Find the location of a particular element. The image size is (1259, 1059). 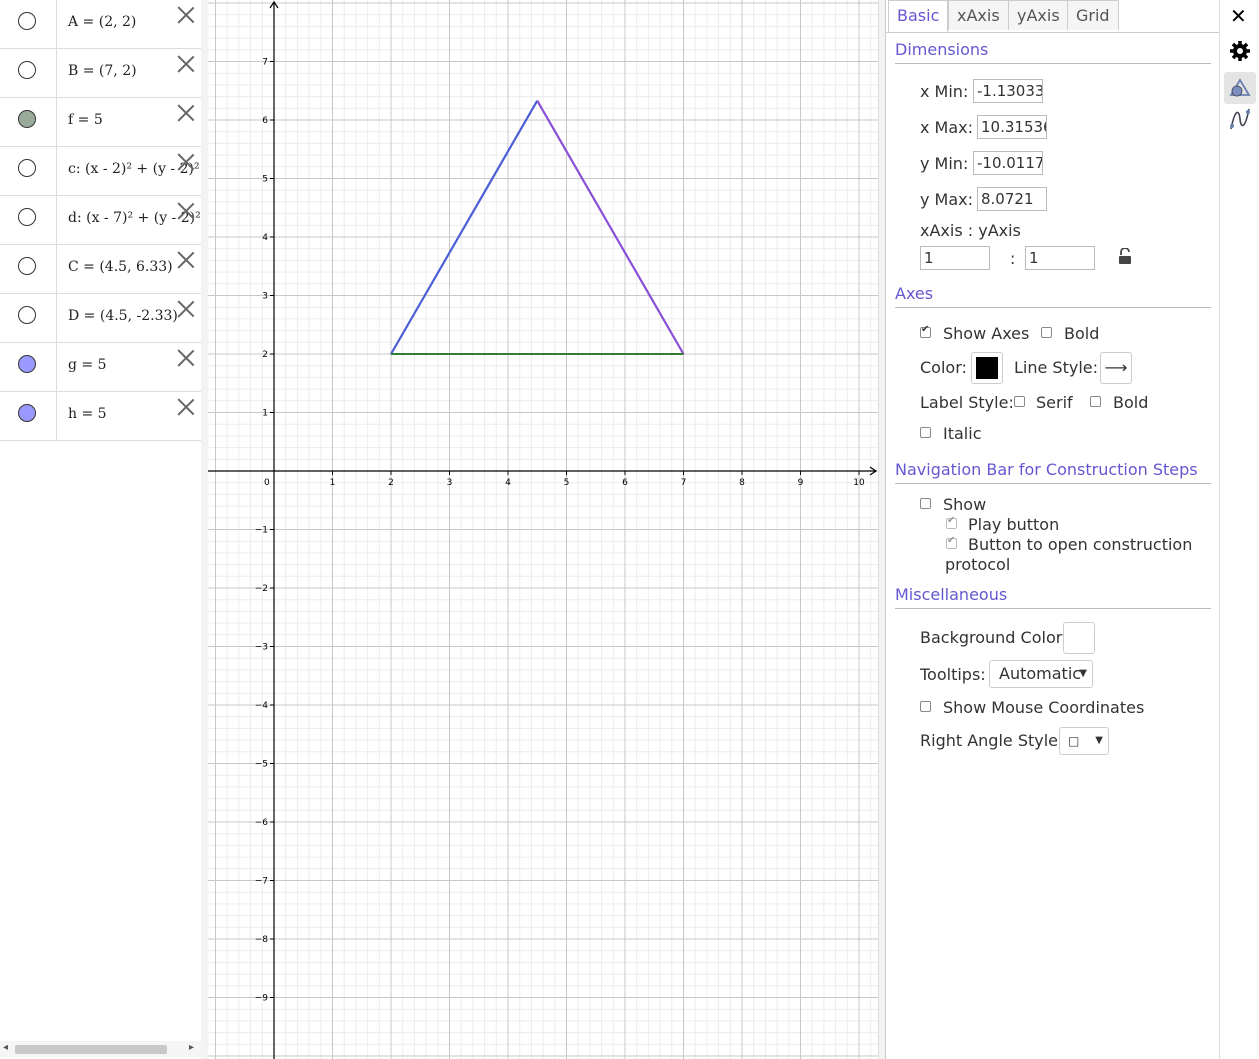

algebra-scrollbar: ◂ ▸ is located at coordinates (100, 1049).